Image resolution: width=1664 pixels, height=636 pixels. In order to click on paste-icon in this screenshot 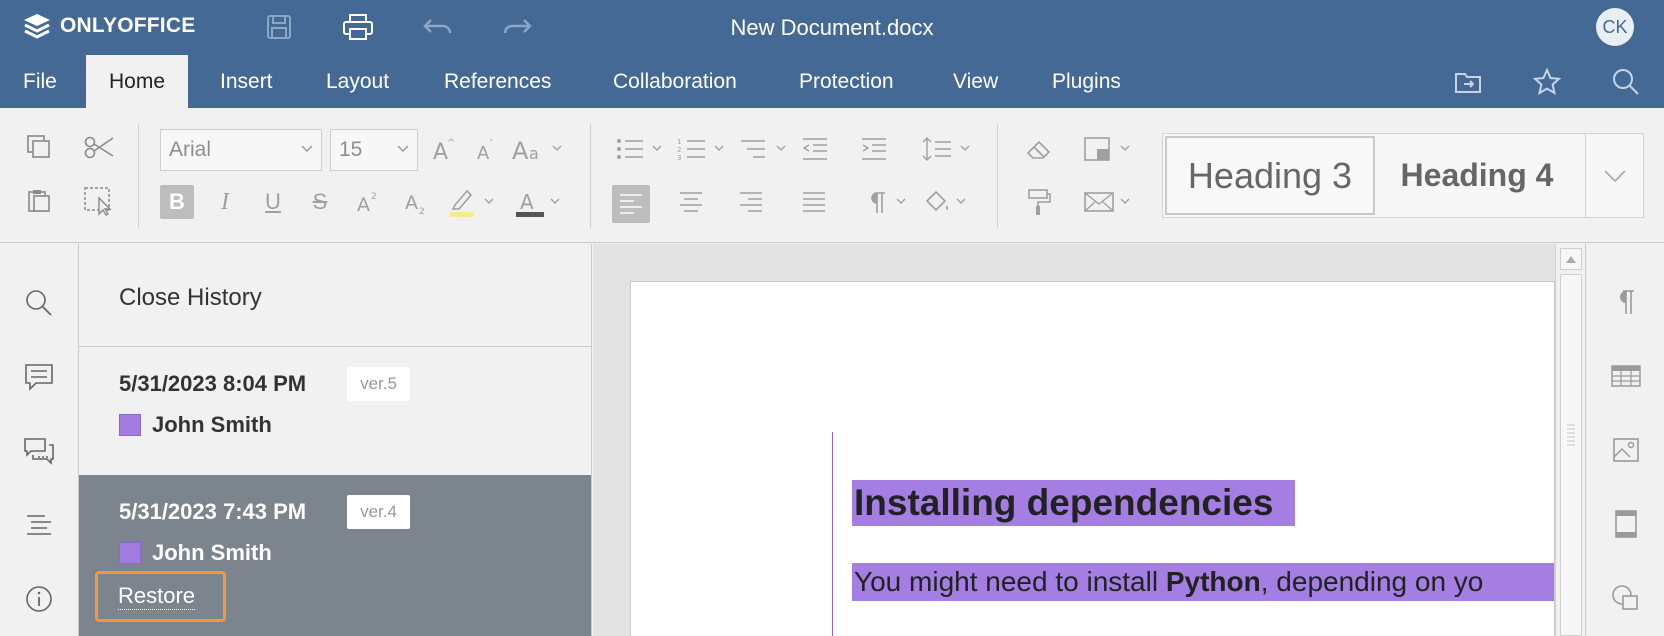, I will do `click(39, 201)`.